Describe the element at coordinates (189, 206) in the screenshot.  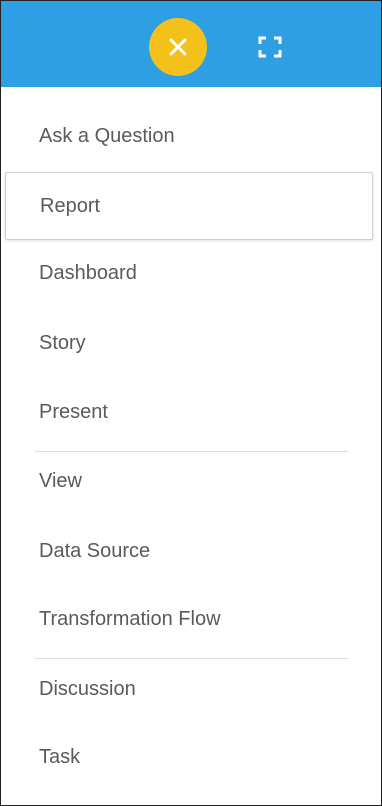
I see `menu-item-report: Report` at that location.